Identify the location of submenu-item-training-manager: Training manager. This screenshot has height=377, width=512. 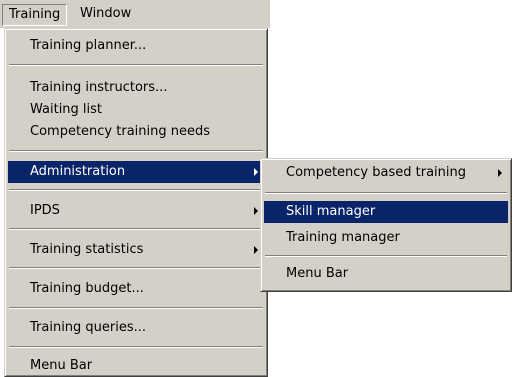
(386, 238).